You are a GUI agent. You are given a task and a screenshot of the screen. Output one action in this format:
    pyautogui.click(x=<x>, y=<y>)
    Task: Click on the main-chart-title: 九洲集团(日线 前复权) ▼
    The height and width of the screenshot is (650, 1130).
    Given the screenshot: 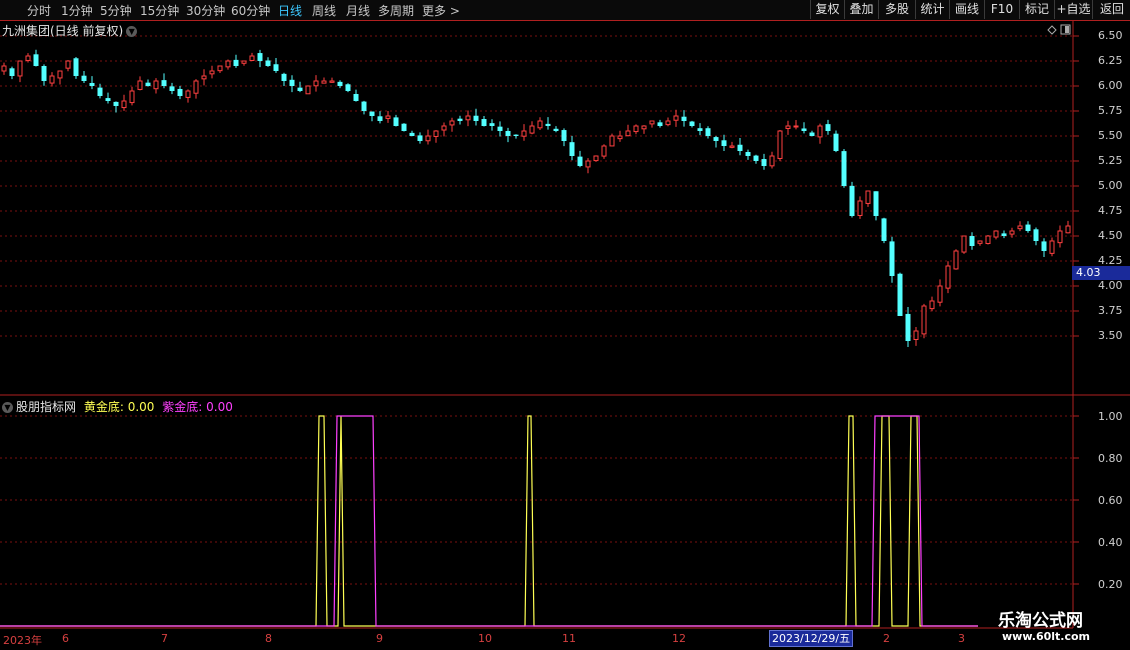 What is the action you would take?
    pyautogui.click(x=70, y=30)
    